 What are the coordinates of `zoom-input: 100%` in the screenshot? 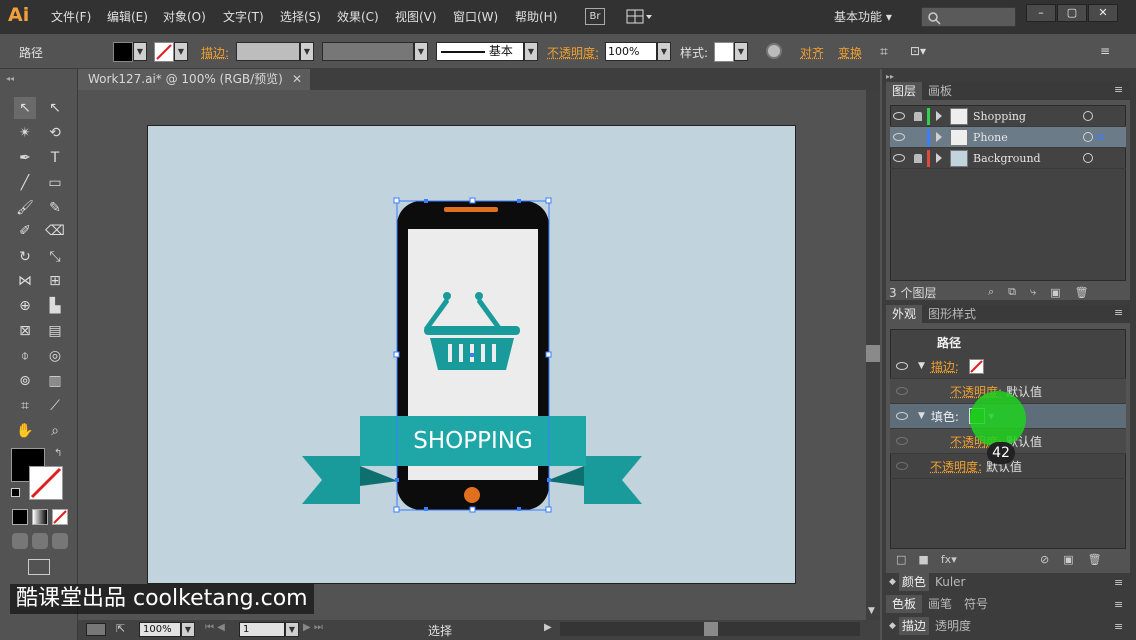 It's located at (160, 629).